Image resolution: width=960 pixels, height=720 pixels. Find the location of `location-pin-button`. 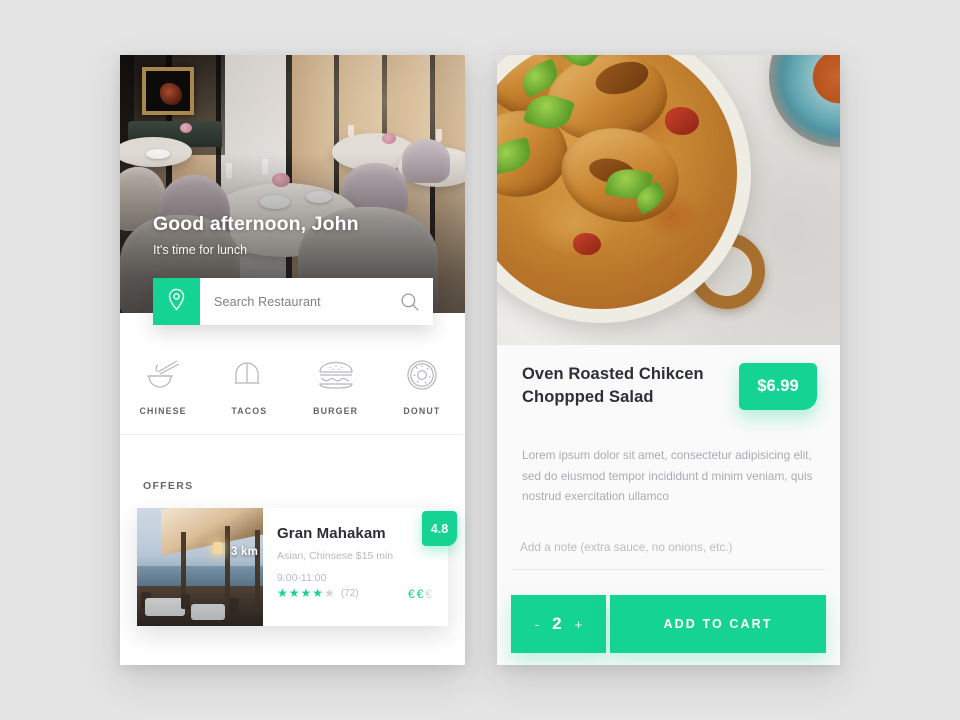

location-pin-button is located at coordinates (176, 301).